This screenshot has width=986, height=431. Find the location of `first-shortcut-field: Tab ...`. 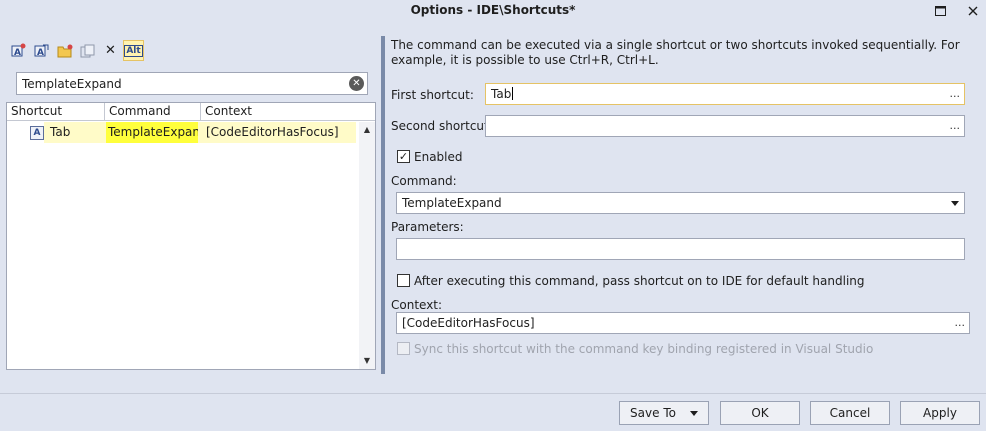

first-shortcut-field: Tab ... is located at coordinates (725, 94).